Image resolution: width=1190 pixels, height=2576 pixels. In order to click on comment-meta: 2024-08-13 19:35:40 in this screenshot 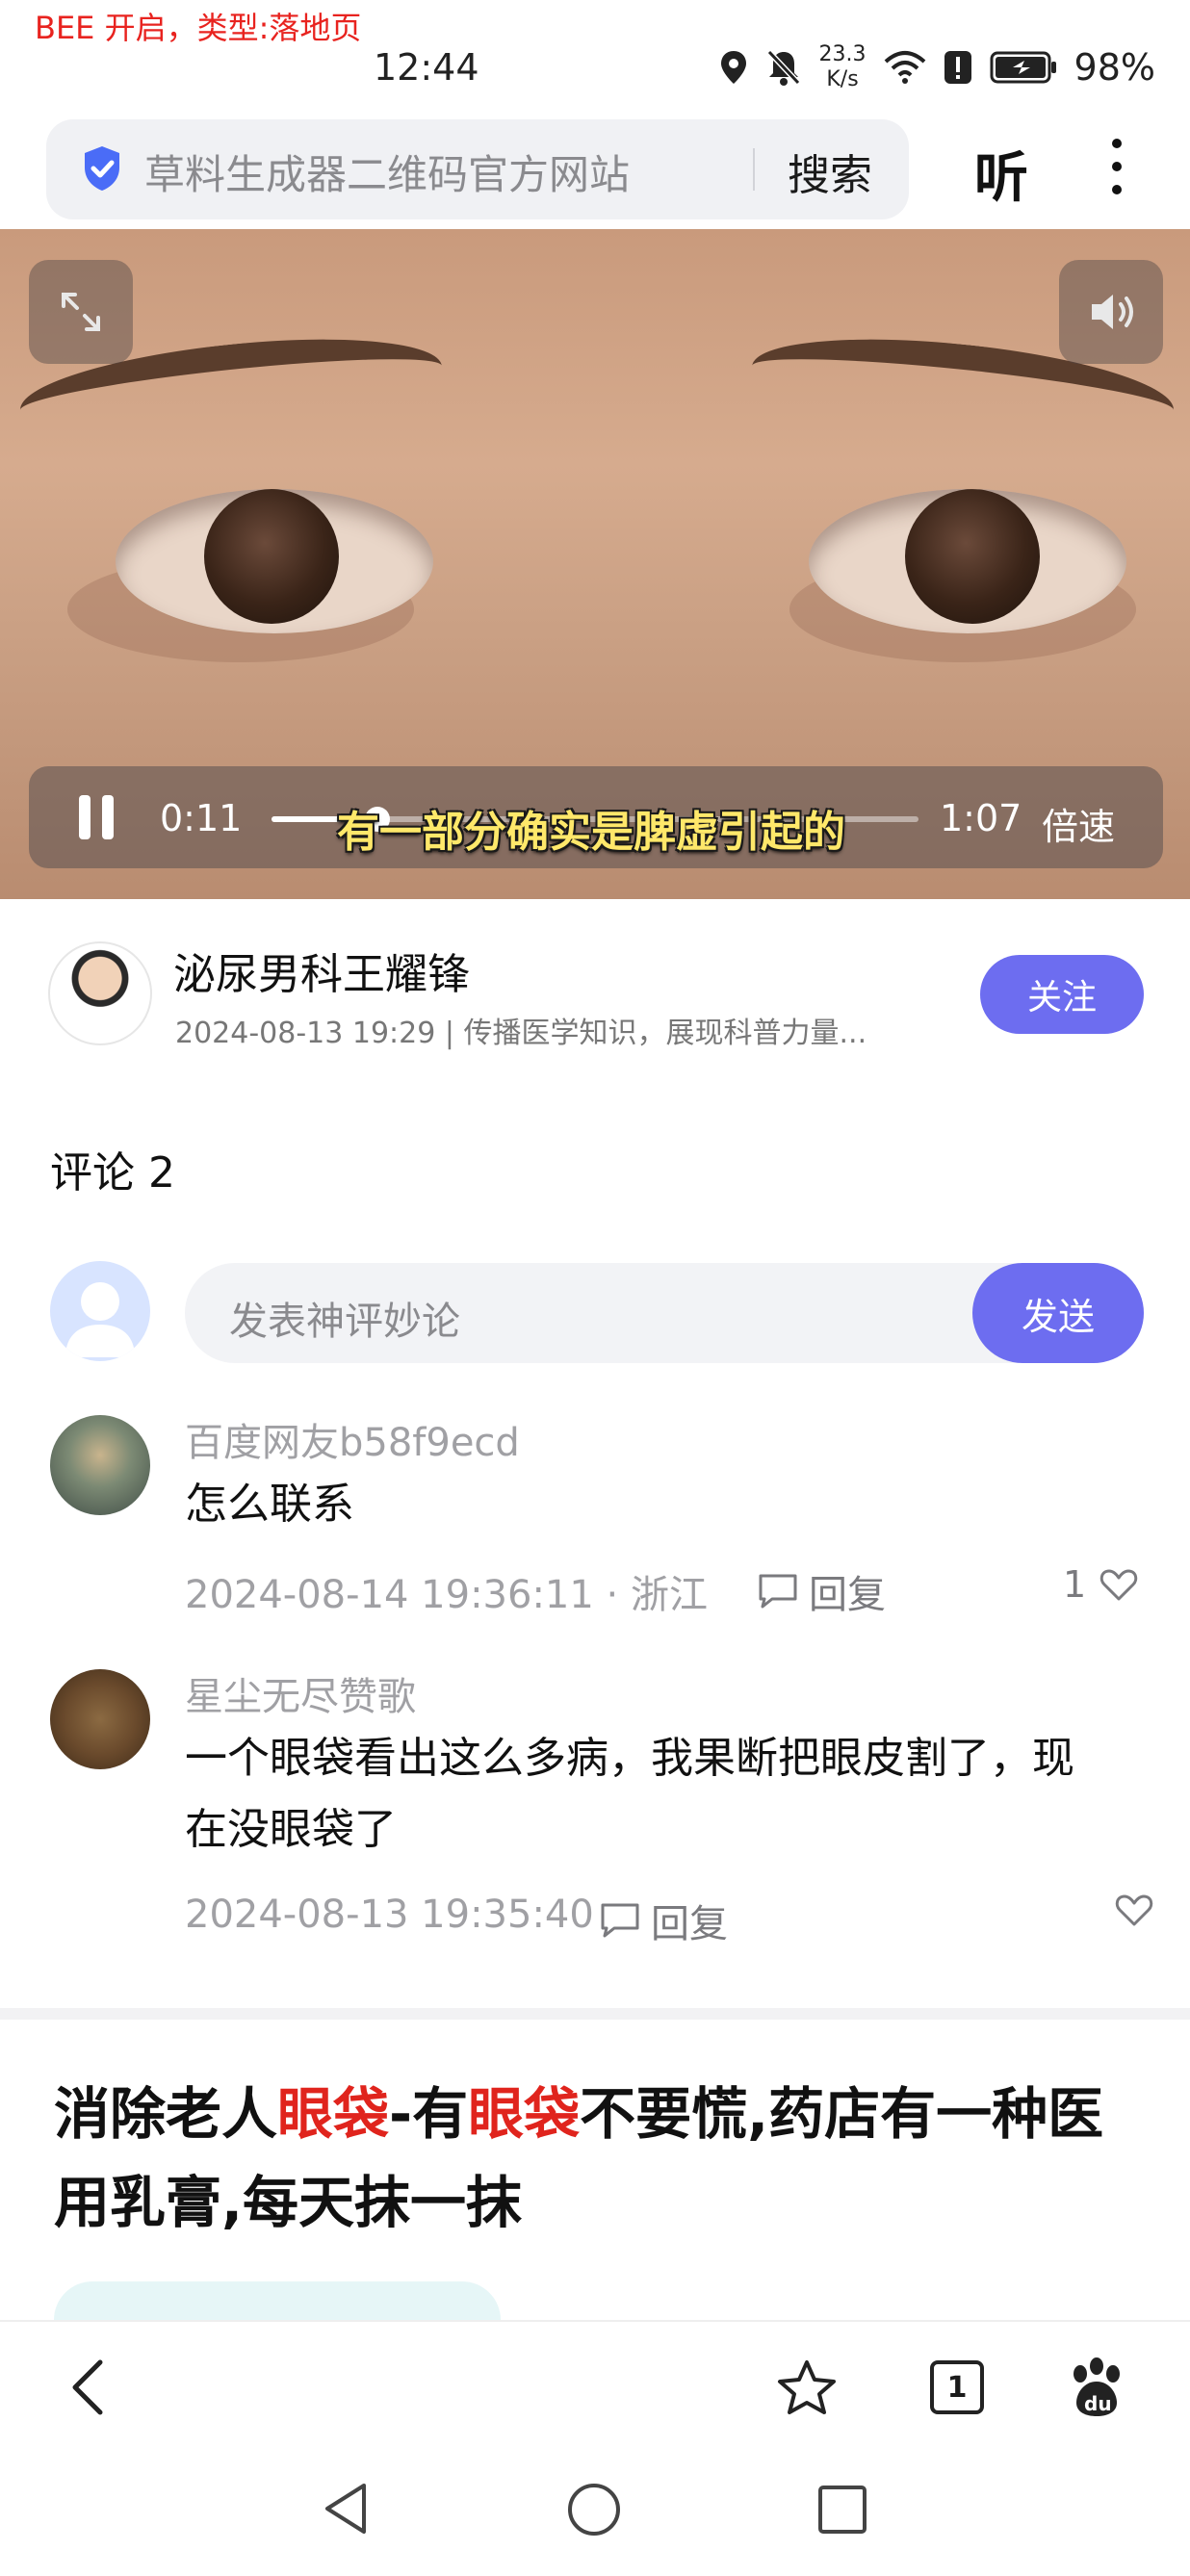, I will do `click(390, 1915)`.